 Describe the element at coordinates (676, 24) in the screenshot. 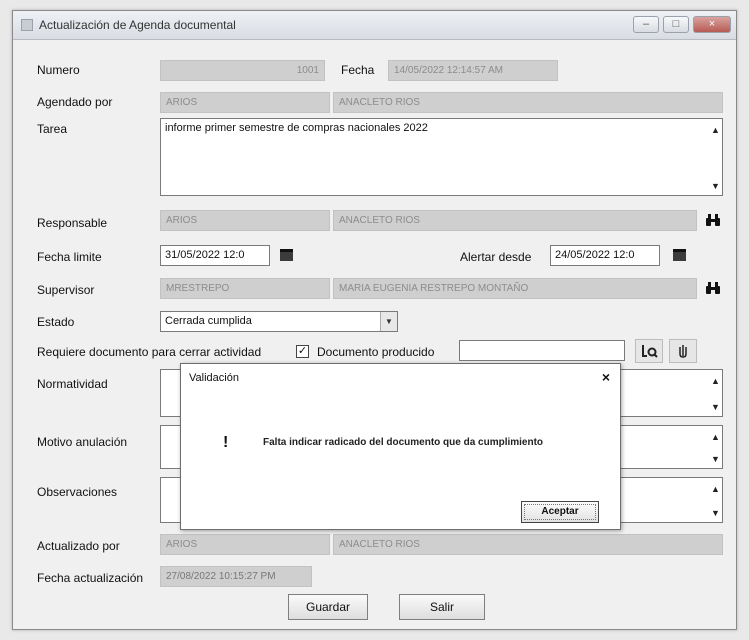

I see `maximize-button: □` at that location.